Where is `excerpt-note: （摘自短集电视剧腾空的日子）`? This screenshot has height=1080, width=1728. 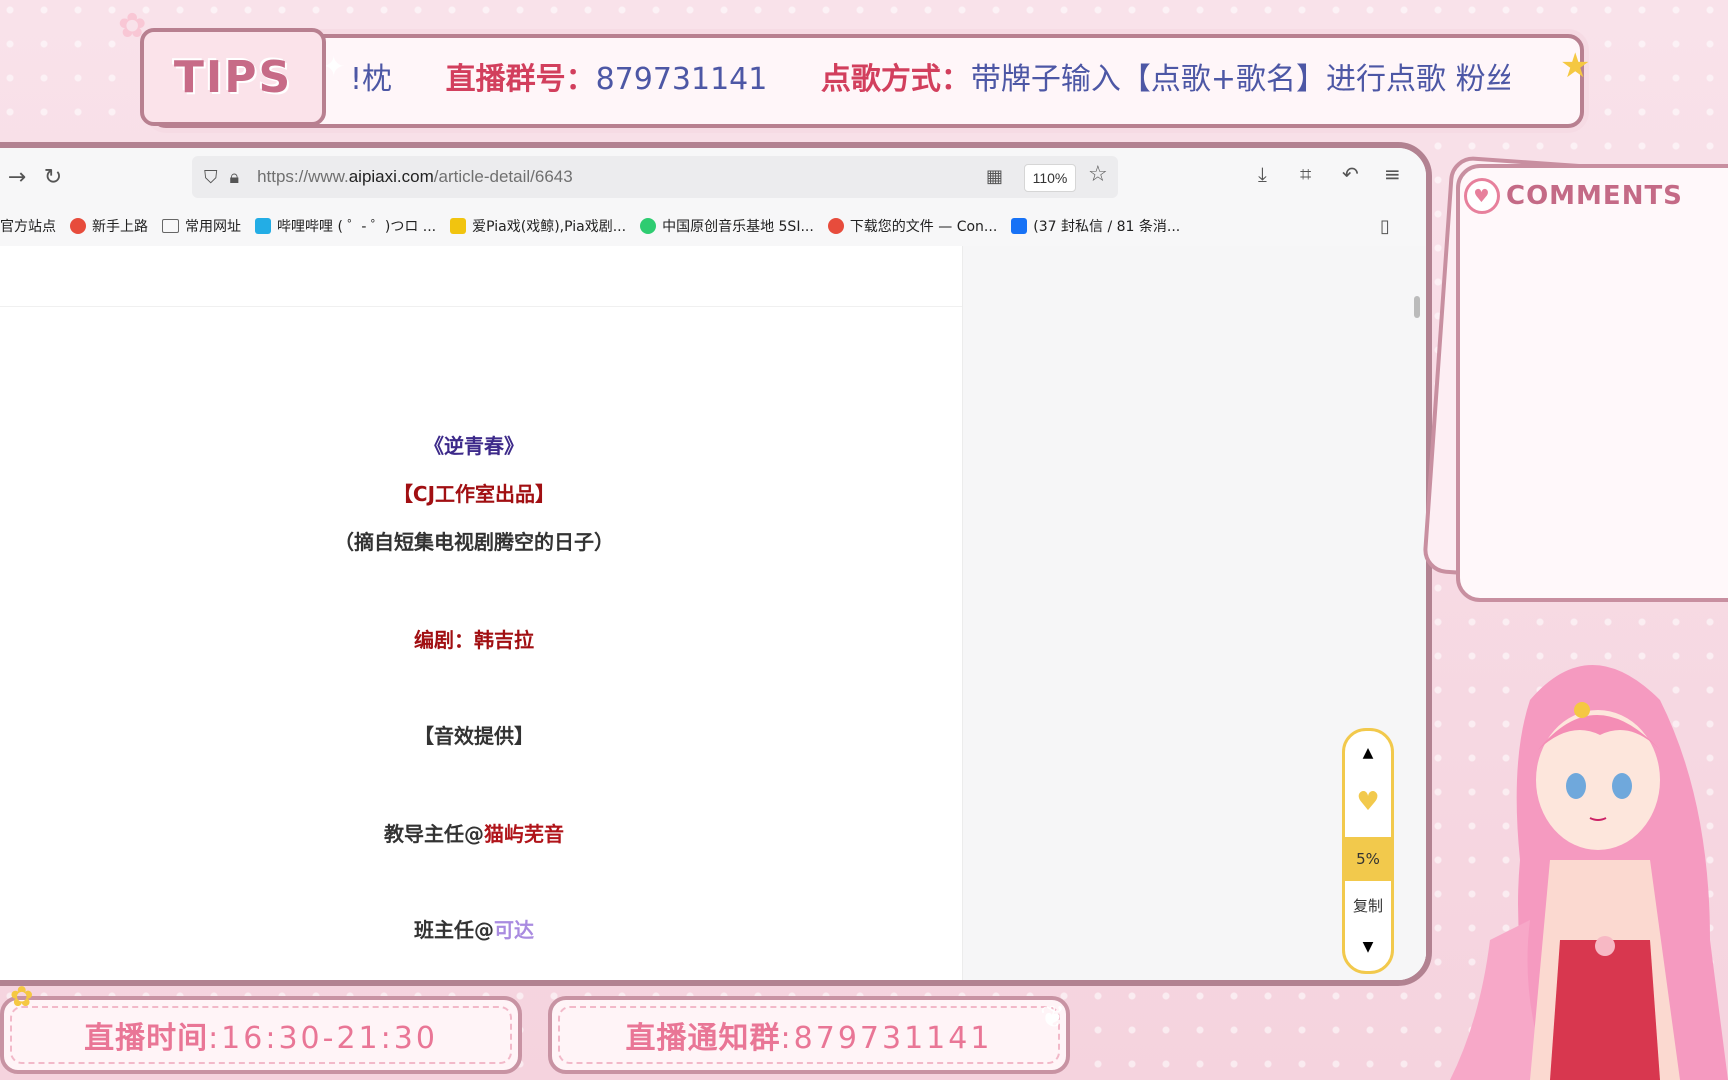
excerpt-note: （摘自短集电视剧腾空的日子） is located at coordinates (474, 542).